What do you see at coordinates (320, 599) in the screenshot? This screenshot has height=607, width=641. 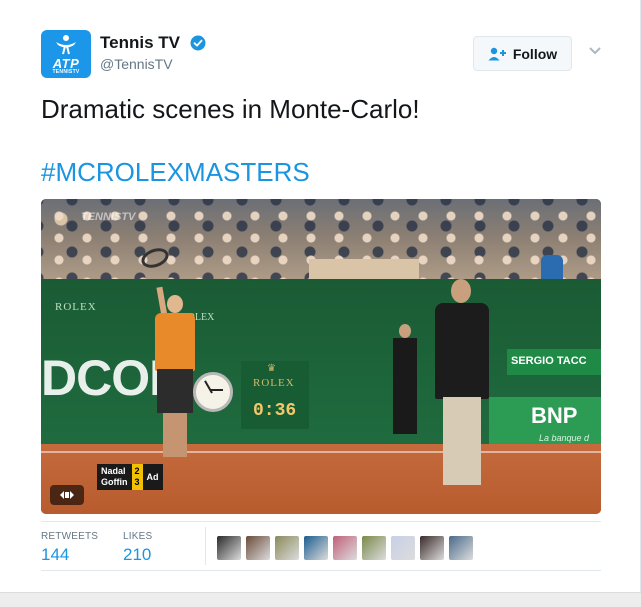 I see `page-footer-strip` at bounding box center [320, 599].